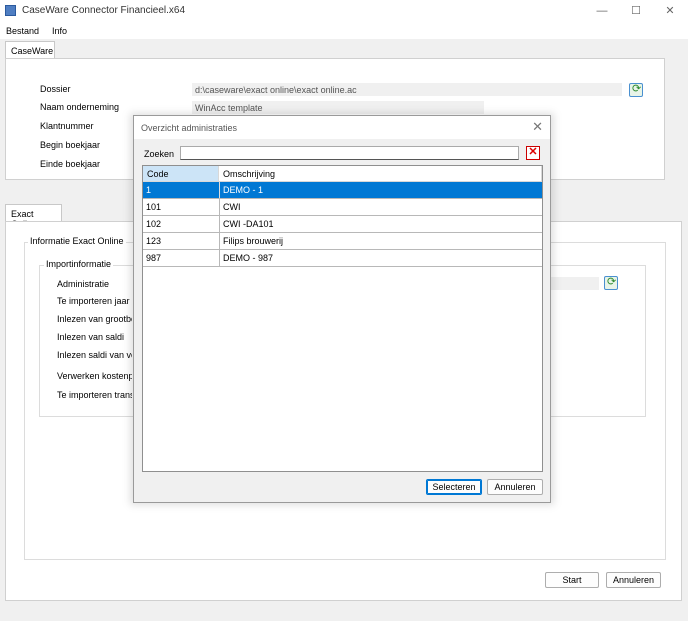 This screenshot has height=621, width=688. Describe the element at coordinates (572, 580) in the screenshot. I see `start-button: Start` at that location.